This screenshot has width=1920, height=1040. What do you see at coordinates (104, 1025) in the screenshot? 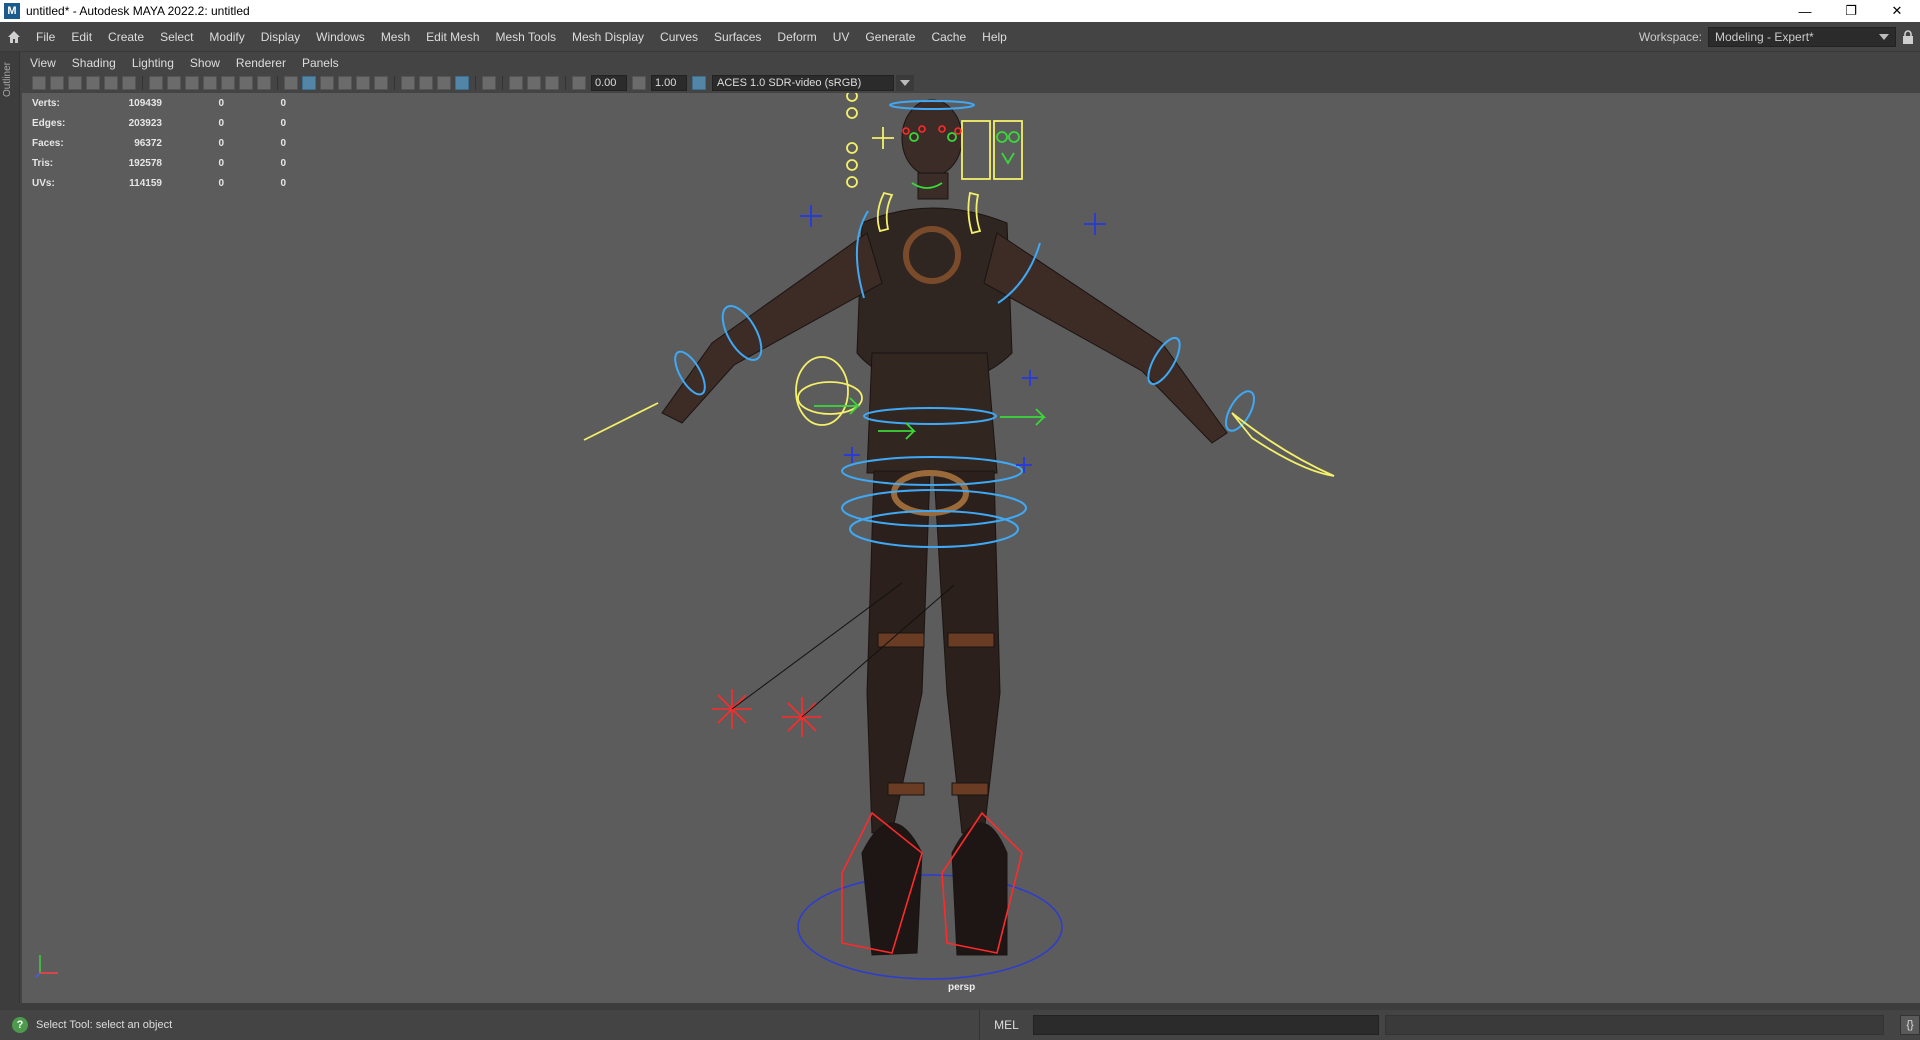
I see `help-text: Select Tool: select an object` at bounding box center [104, 1025].